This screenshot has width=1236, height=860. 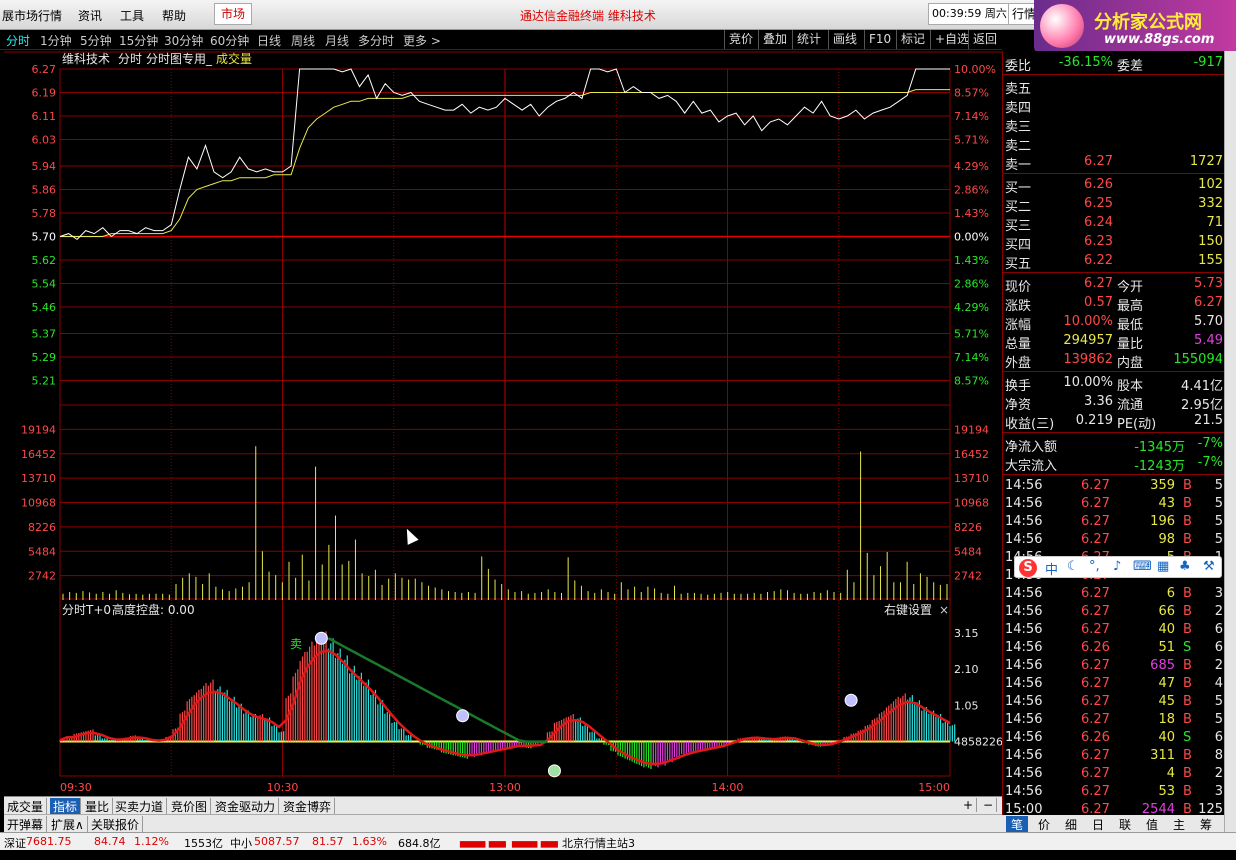 What do you see at coordinates (1163, 566) in the screenshot?
I see `grid-icon: ▦` at bounding box center [1163, 566].